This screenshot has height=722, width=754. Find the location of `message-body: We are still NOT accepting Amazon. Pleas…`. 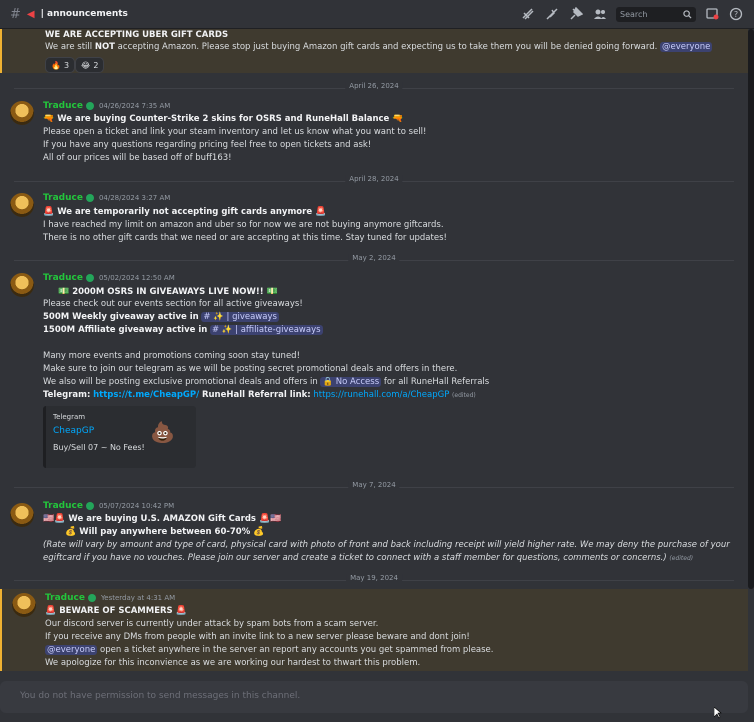

message-body: We are still NOT accepting Amazon. Pleas… is located at coordinates (379, 47).